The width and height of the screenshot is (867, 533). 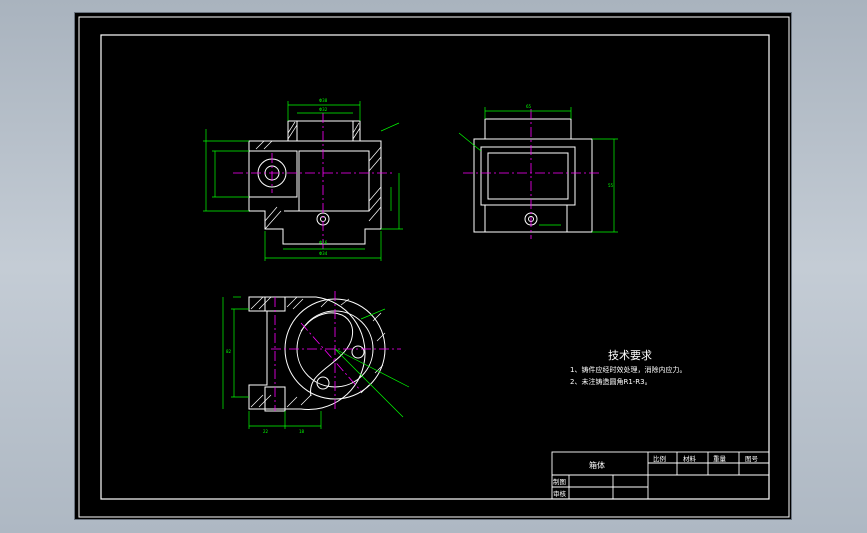 I want to click on drawn-by-label: 制图, so click(x=559, y=481).